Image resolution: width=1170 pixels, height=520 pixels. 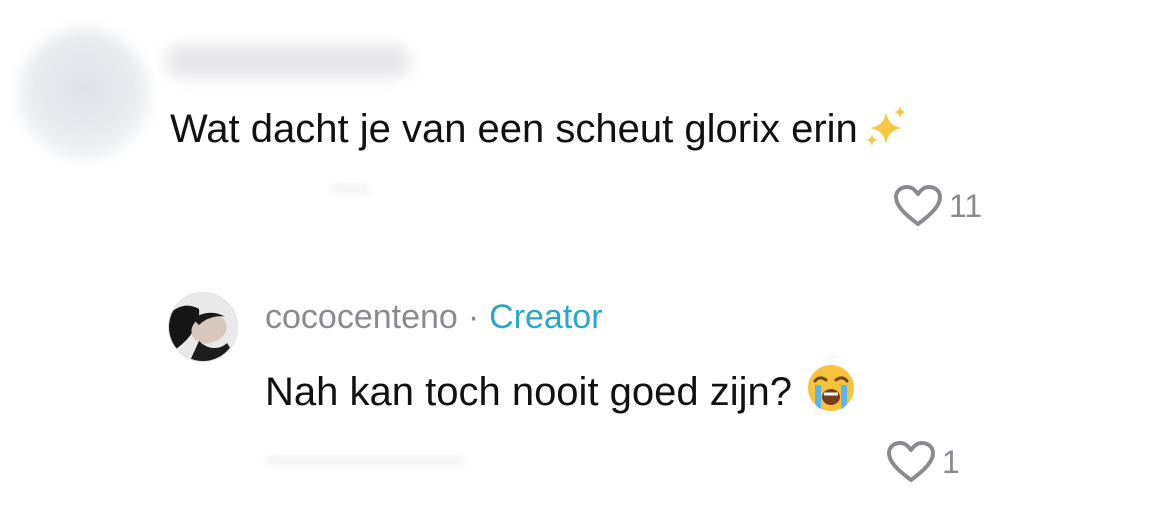 I want to click on comment-meta-faint, so click(x=350, y=189).